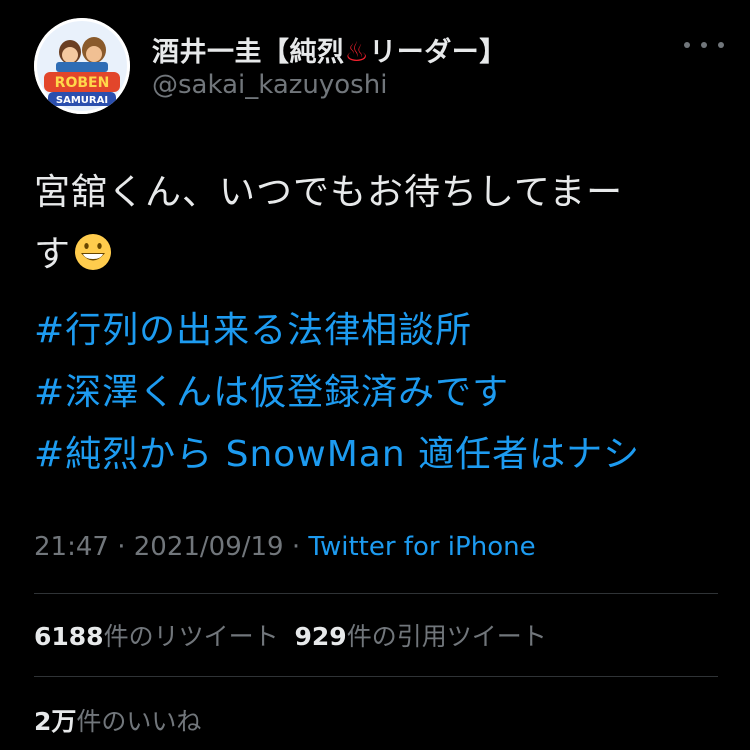  What do you see at coordinates (421, 547) in the screenshot?
I see `tweet-source-link: Twitter for iPhone` at bounding box center [421, 547].